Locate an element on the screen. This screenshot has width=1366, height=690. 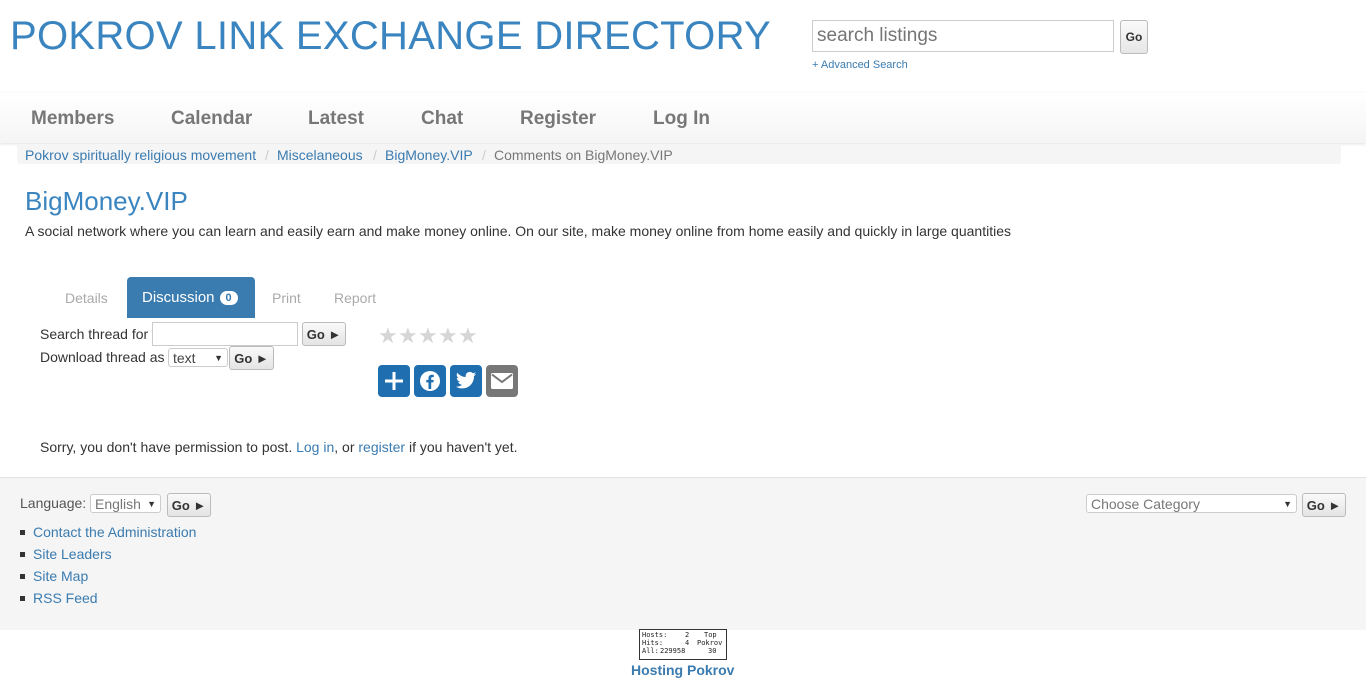
permission-middle: , or is located at coordinates (346, 447).